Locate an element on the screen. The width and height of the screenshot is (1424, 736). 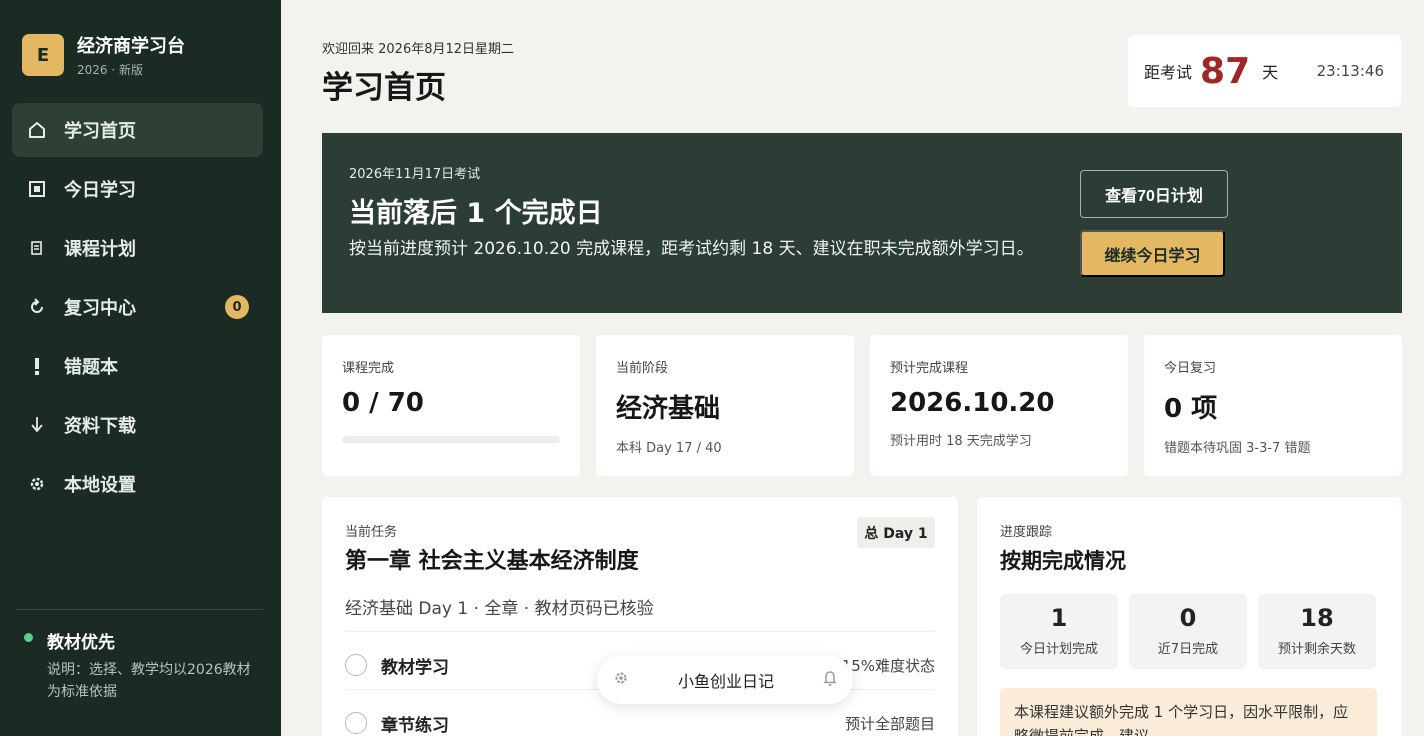
metric-today-plan: 1 今日计划完成 is located at coordinates (1059, 631).